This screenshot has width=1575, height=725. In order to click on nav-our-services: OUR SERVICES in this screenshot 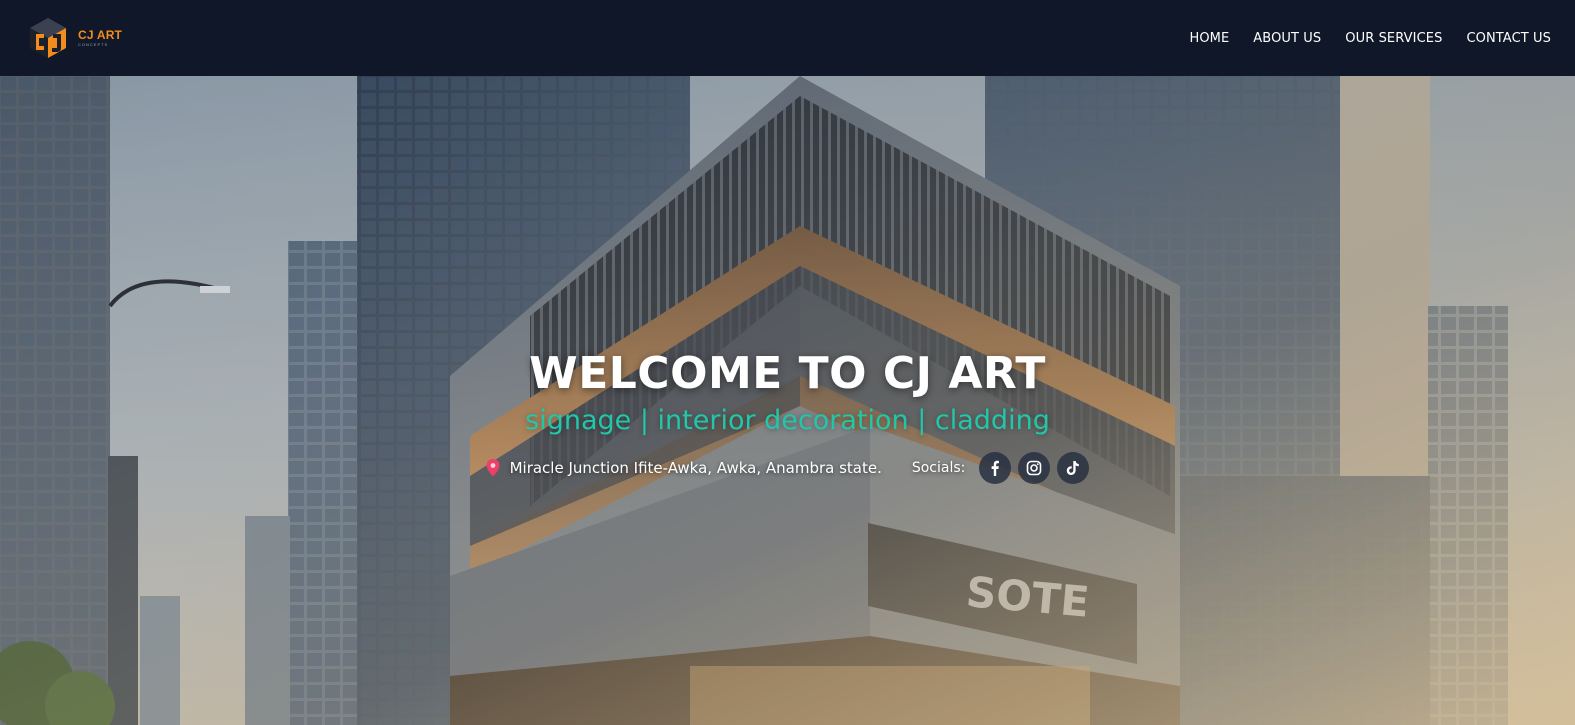, I will do `click(1393, 38)`.